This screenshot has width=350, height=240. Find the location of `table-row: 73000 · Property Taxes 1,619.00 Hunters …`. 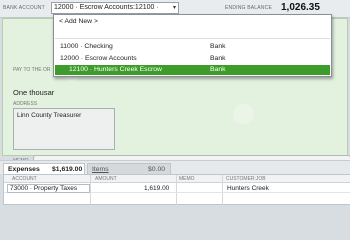

table-row: 73000 · Property Taxes 1,619.00 Hunters … is located at coordinates (177, 188).